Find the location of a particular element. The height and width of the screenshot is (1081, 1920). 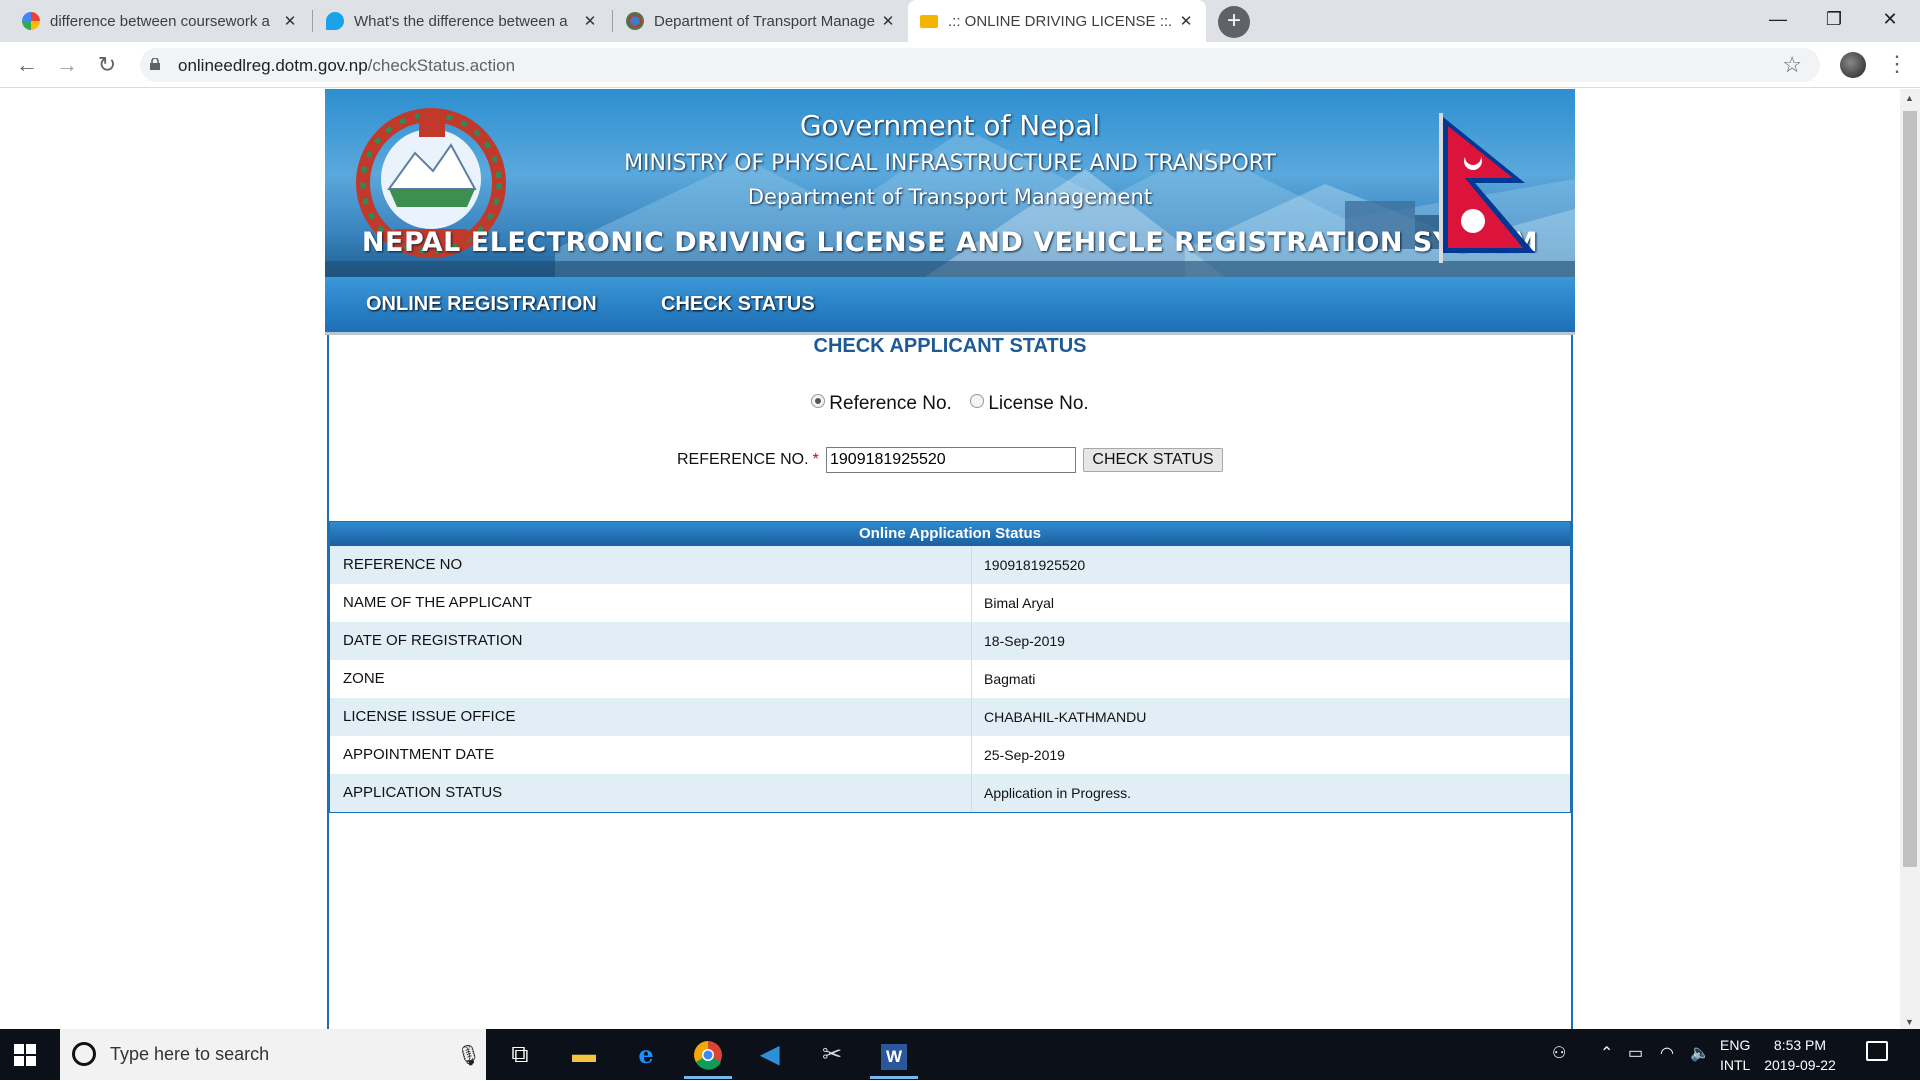

minimize-button: — is located at coordinates (1778, 21).